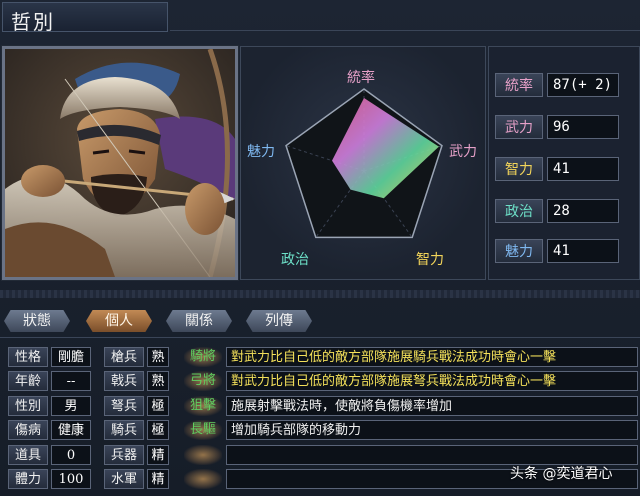 This screenshot has height=496, width=640. Describe the element at coordinates (203, 406) in the screenshot. I see `skill-name: 狙擊` at that location.